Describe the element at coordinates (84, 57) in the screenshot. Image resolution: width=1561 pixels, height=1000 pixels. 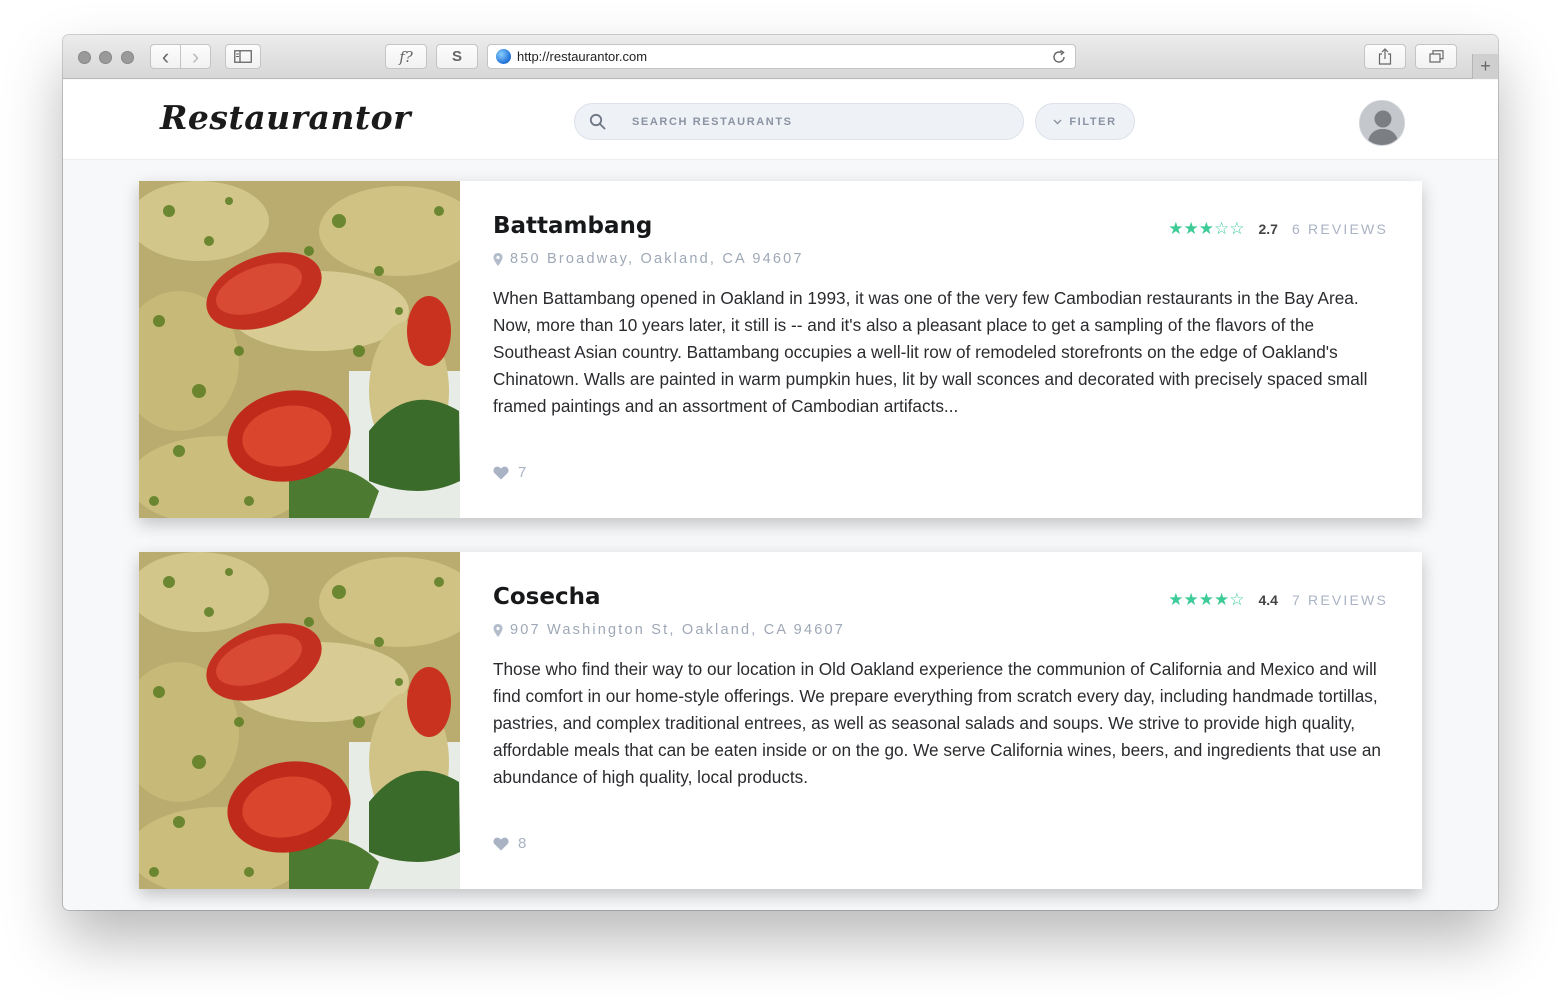
I see `close-window-button` at that location.